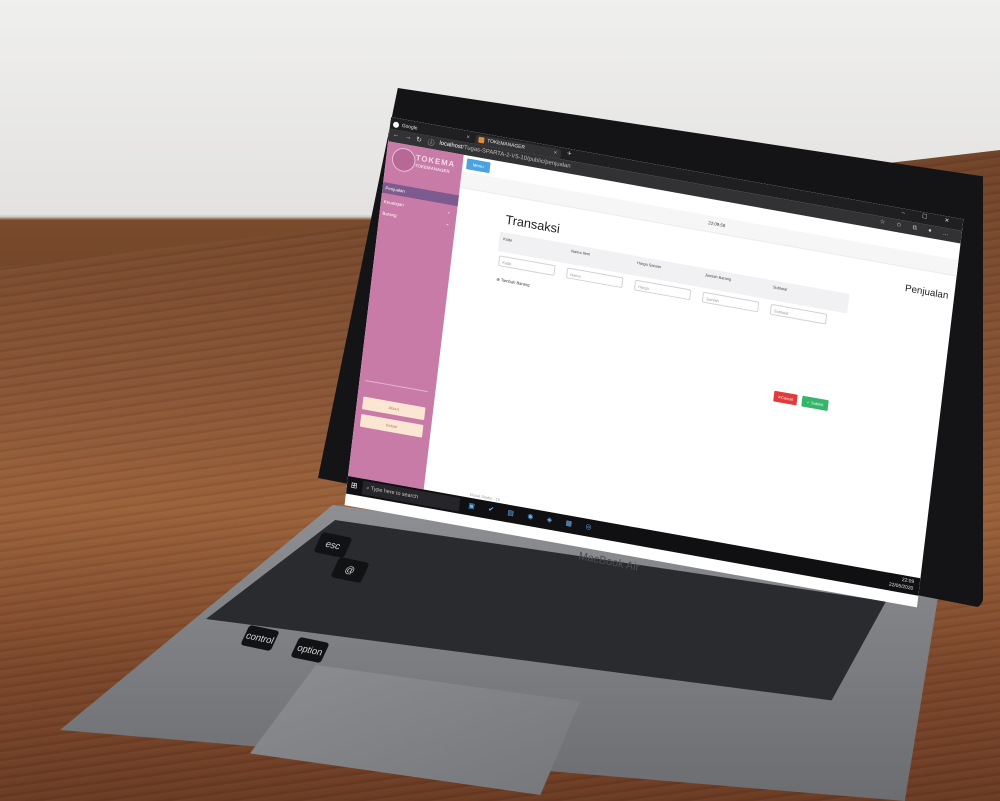  I want to click on sidebar-divider, so click(396, 386).